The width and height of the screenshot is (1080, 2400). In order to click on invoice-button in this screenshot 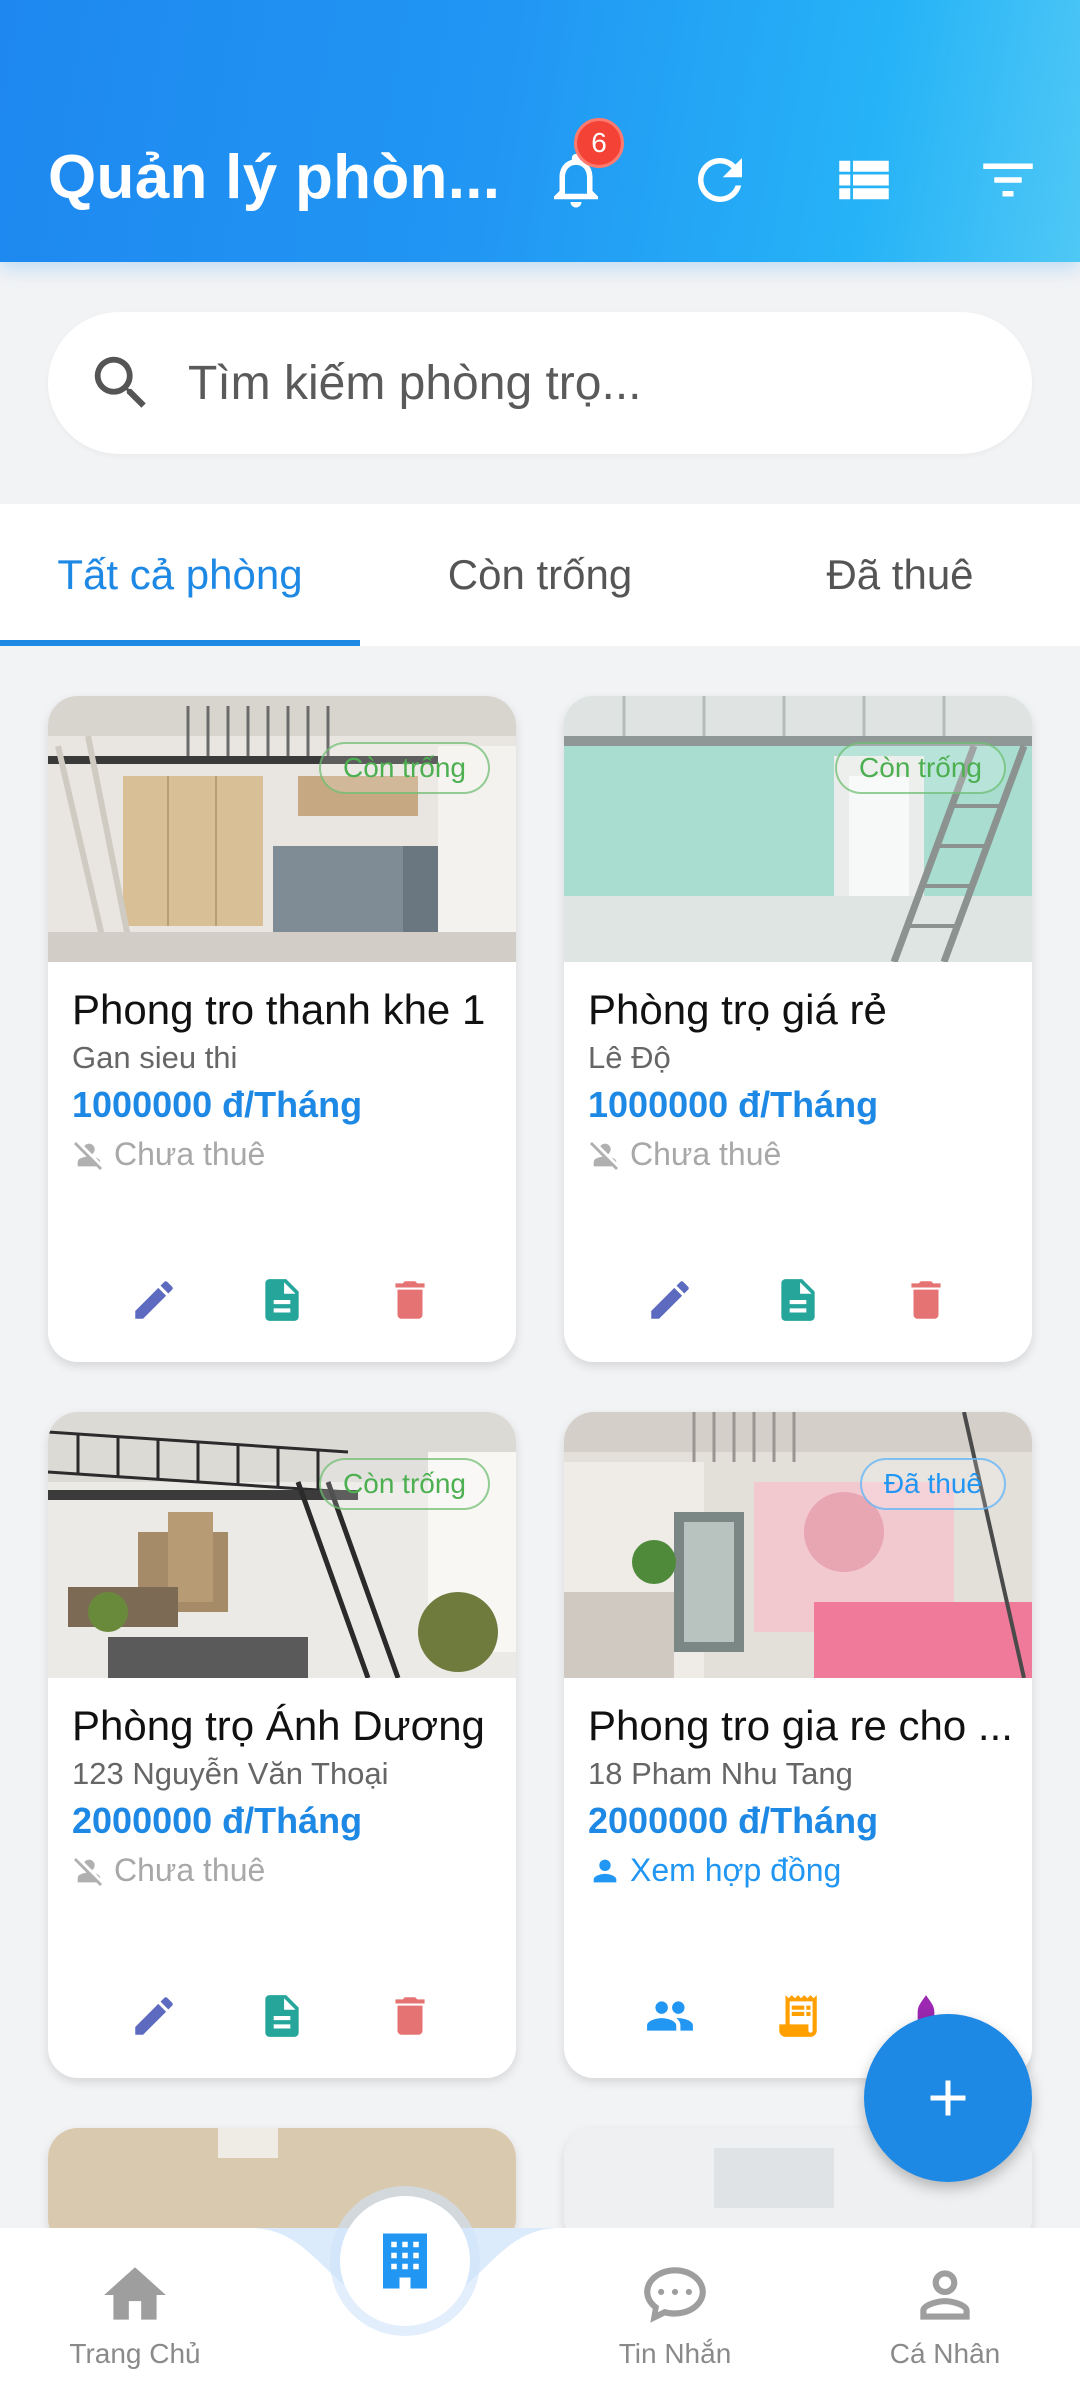, I will do `click(798, 2016)`.